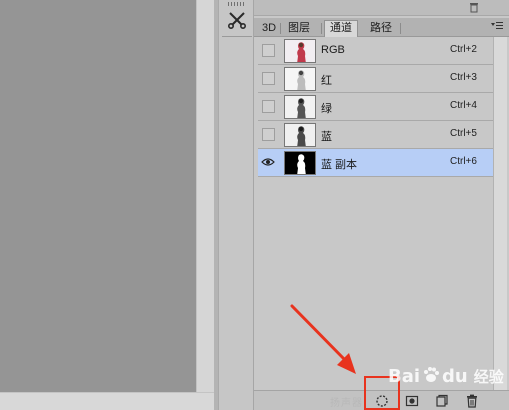 The width and height of the screenshot is (509, 410). What do you see at coordinates (375, 163) in the screenshot?
I see `channel-row-blue-copy: 蓝 副本 Ctrl+6` at bounding box center [375, 163].